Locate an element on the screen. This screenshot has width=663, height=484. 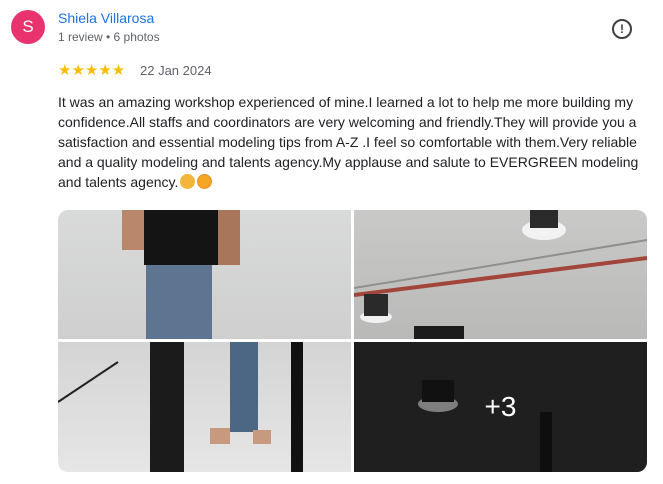
reviewer-meta: 1 review • 6 photos is located at coordinates (109, 37).